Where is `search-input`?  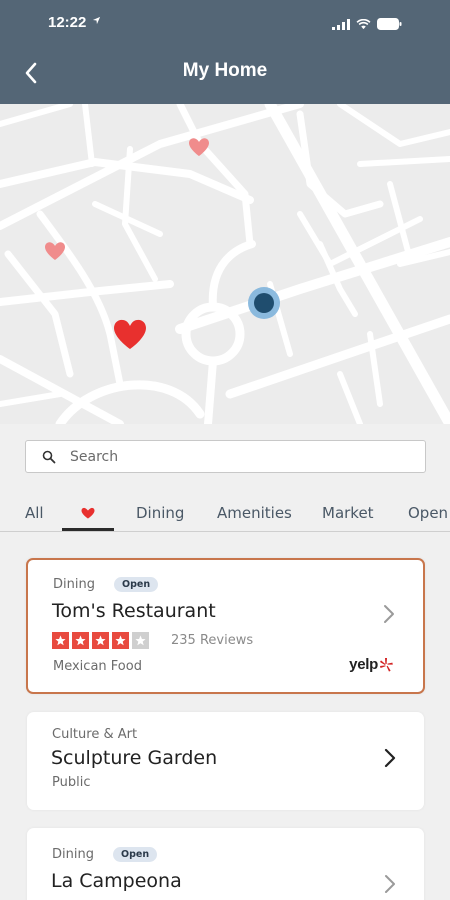 search-input is located at coordinates (240, 456).